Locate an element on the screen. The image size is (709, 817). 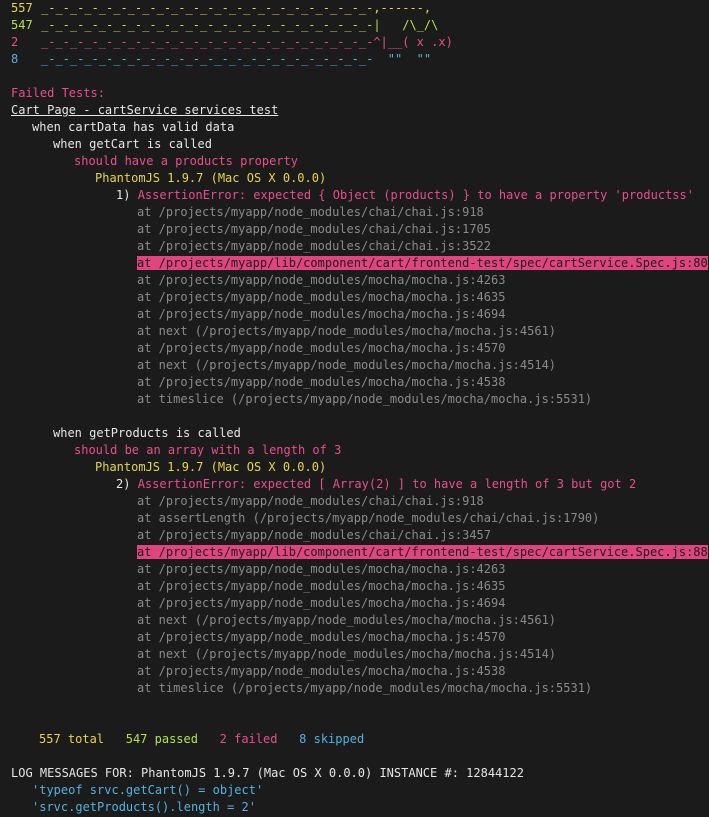
describe-cartdata: when cartData has valid data is located at coordinates (133, 127).